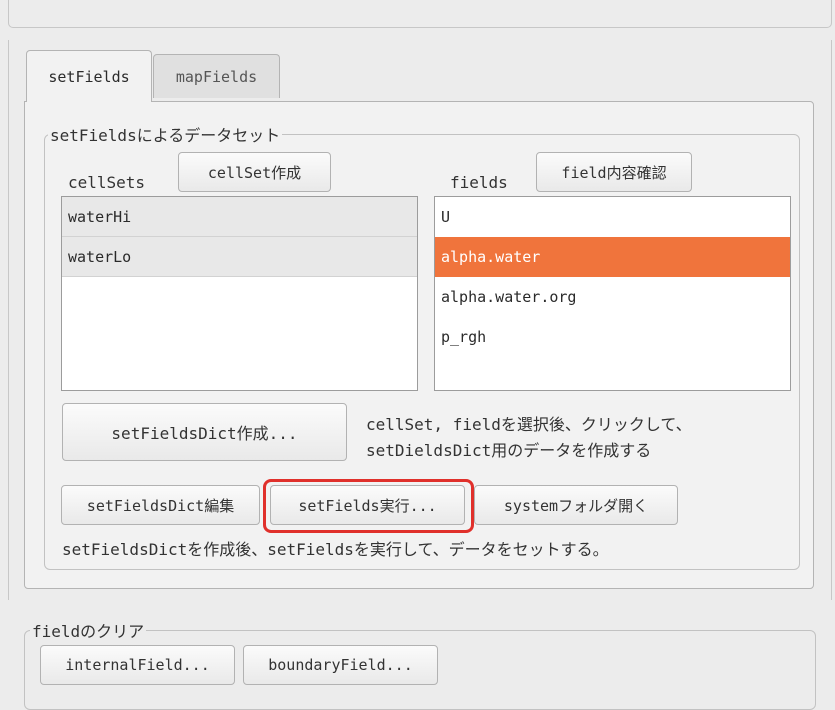  What do you see at coordinates (239, 293) in the screenshot?
I see `cellsets-list: waterHi waterLo` at bounding box center [239, 293].